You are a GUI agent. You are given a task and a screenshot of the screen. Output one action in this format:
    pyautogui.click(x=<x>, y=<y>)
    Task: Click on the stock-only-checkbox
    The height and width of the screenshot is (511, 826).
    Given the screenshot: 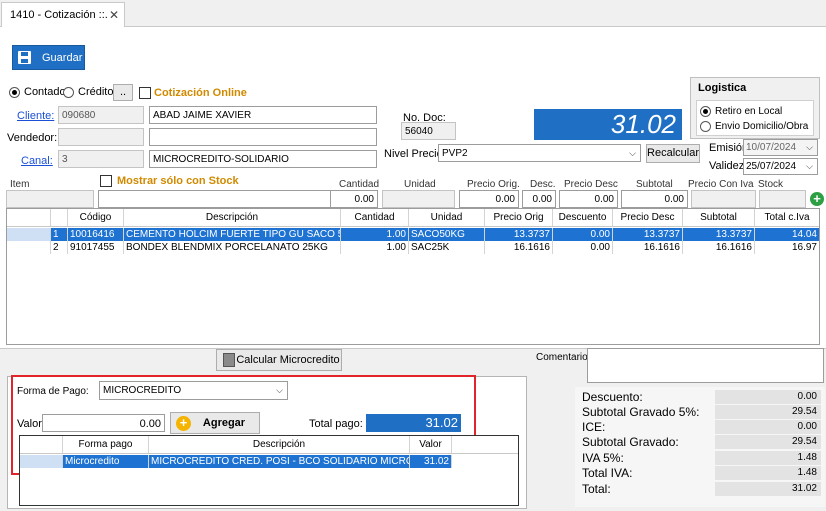 What is the action you would take?
    pyautogui.click(x=106, y=181)
    